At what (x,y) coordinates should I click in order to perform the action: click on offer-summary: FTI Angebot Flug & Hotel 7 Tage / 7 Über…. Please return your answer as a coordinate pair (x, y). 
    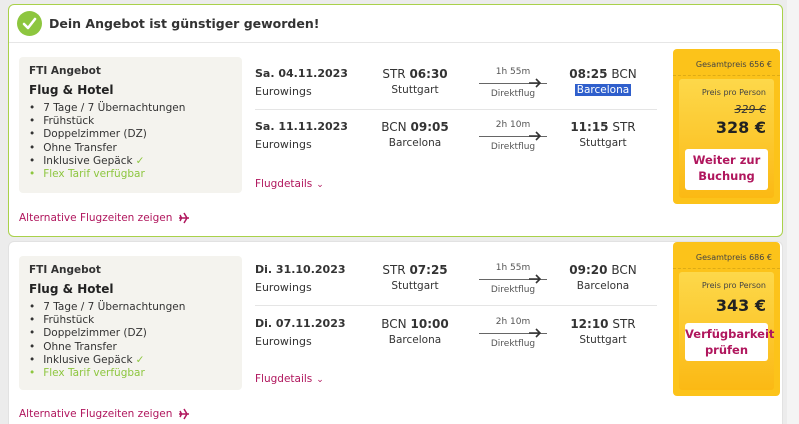
    Looking at the image, I should click on (130, 323).